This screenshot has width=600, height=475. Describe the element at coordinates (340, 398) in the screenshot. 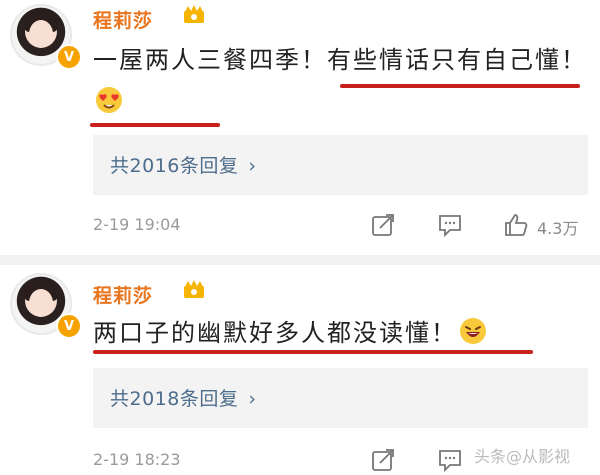

I see `replies-link: 共2018条回复 ›` at that location.